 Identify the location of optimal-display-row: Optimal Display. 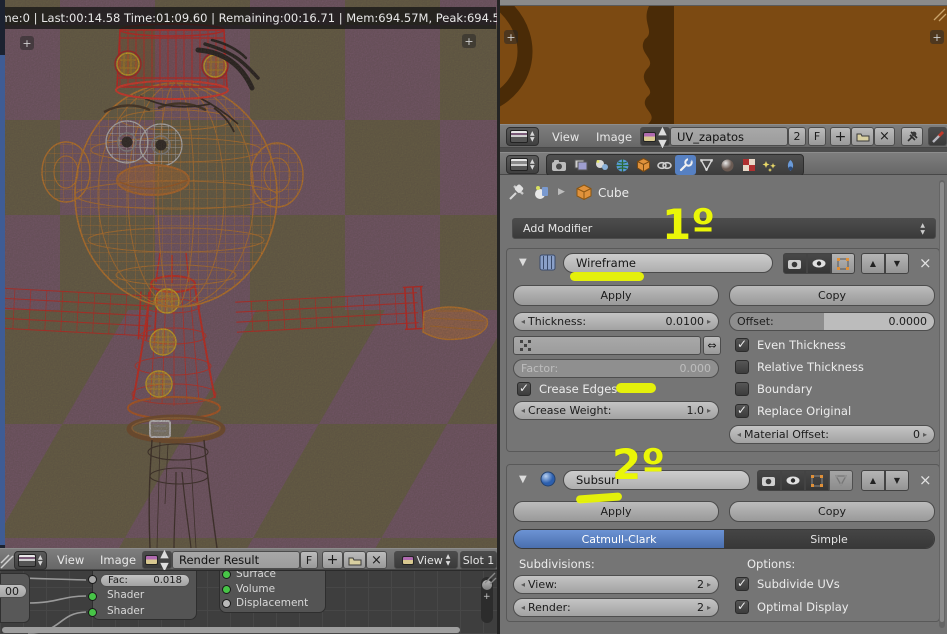
(792, 606).